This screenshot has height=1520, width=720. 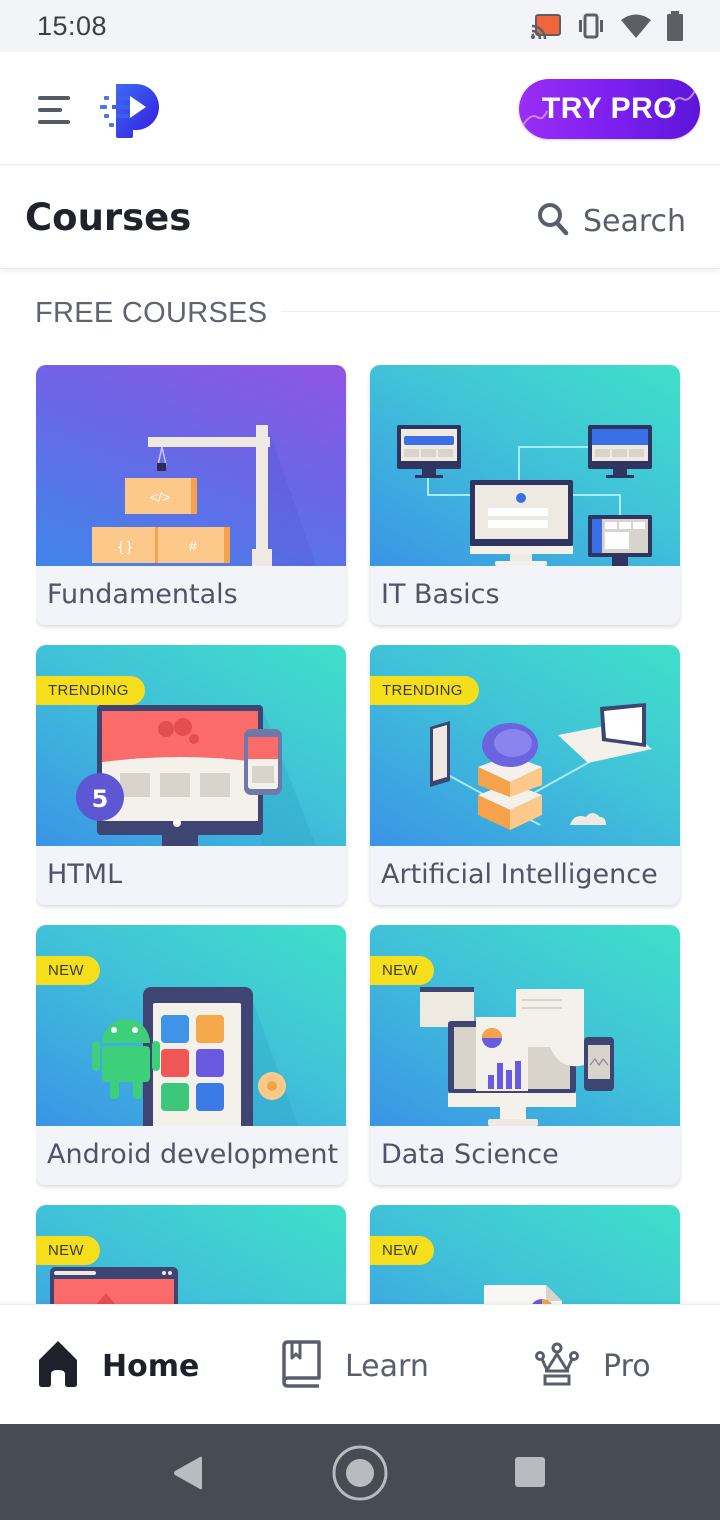 What do you see at coordinates (151, 1366) in the screenshot?
I see `nav-label: Home` at bounding box center [151, 1366].